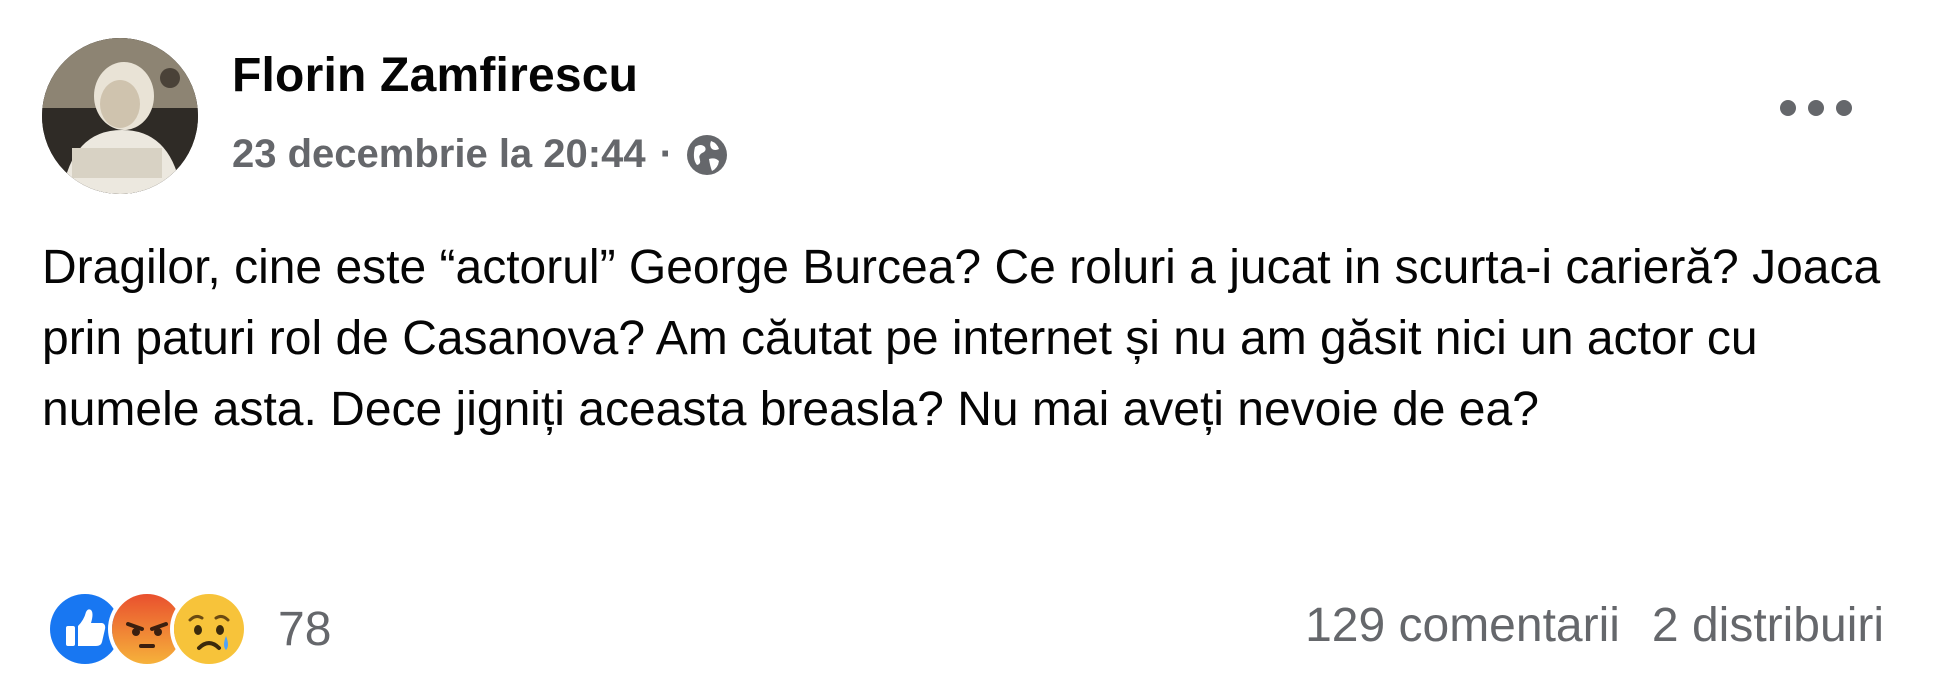  What do you see at coordinates (1636, 625) in the screenshot?
I see `stats-gap` at bounding box center [1636, 625].